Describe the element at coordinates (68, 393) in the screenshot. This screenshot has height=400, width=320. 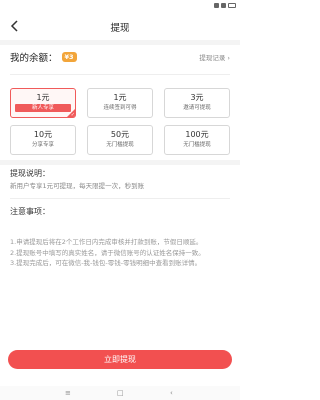
I see `menu-icon: ≡` at that location.